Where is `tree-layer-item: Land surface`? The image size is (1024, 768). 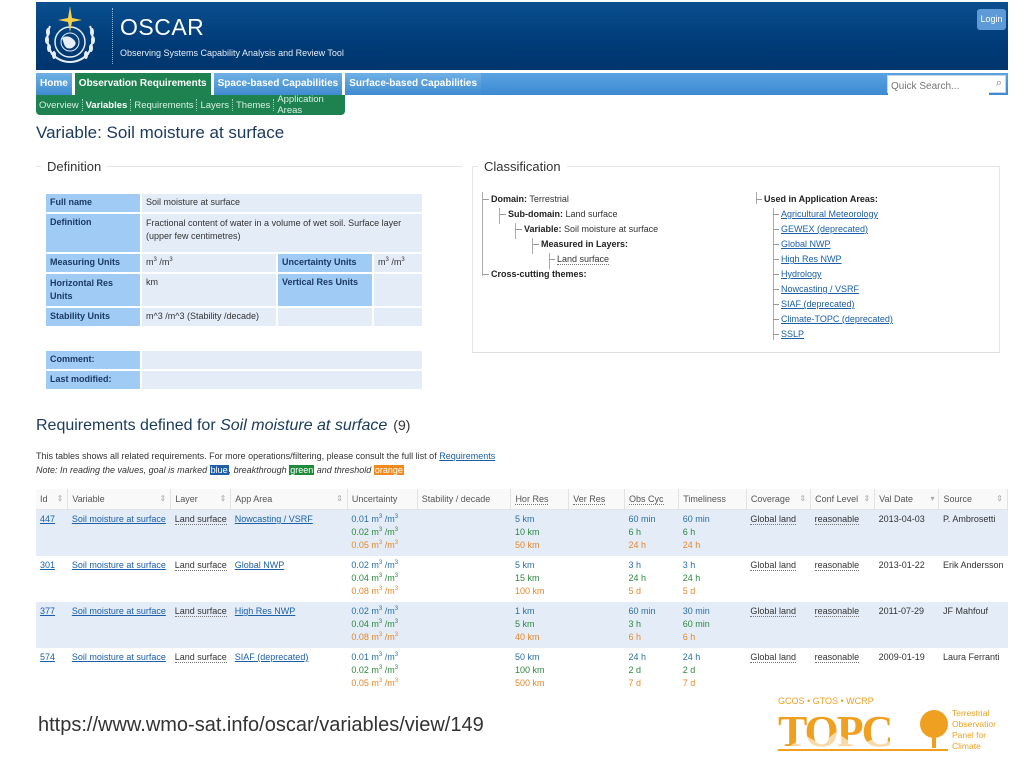
tree-layer-item: Land surface is located at coordinates (579, 259).